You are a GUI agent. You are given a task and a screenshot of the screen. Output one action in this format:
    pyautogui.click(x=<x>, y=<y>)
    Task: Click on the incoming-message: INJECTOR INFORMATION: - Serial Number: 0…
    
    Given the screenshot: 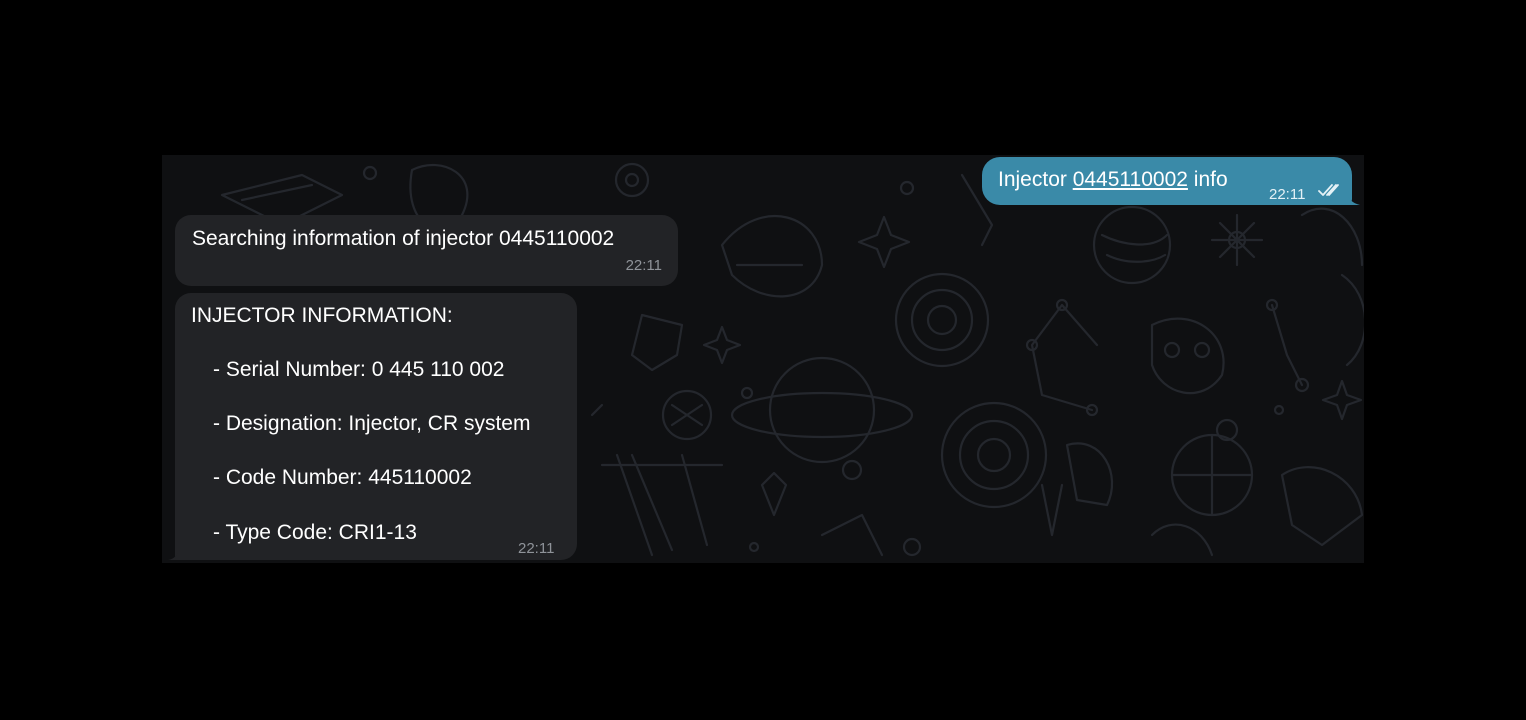 What is the action you would take?
    pyautogui.click(x=372, y=426)
    